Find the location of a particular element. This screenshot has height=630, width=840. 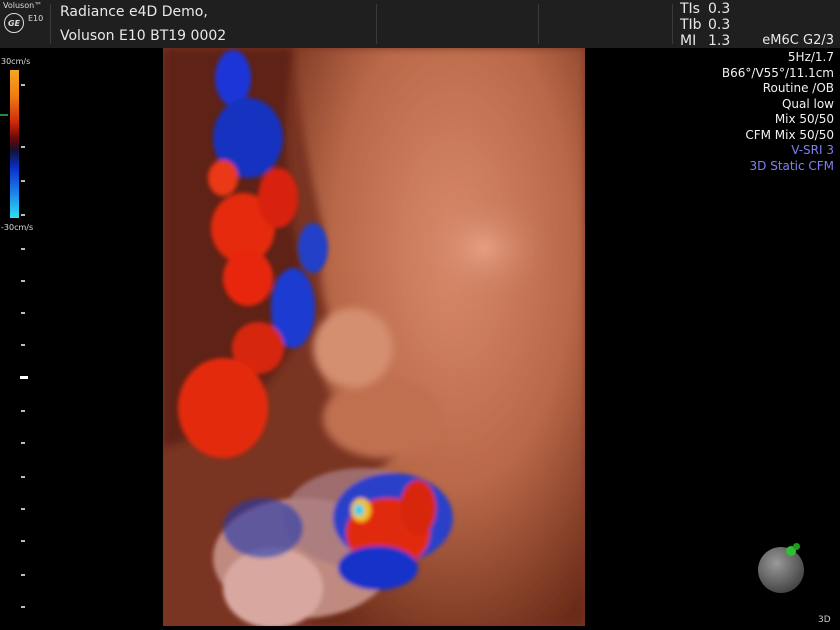

index-mi: MI 1.3 is located at coordinates (705, 41).